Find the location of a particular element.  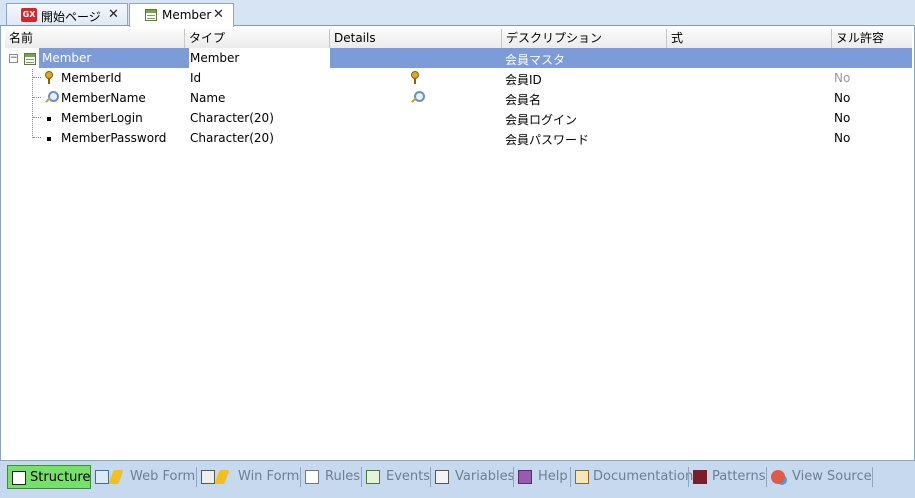

column-header-name: 名前 is located at coordinates (95, 38).